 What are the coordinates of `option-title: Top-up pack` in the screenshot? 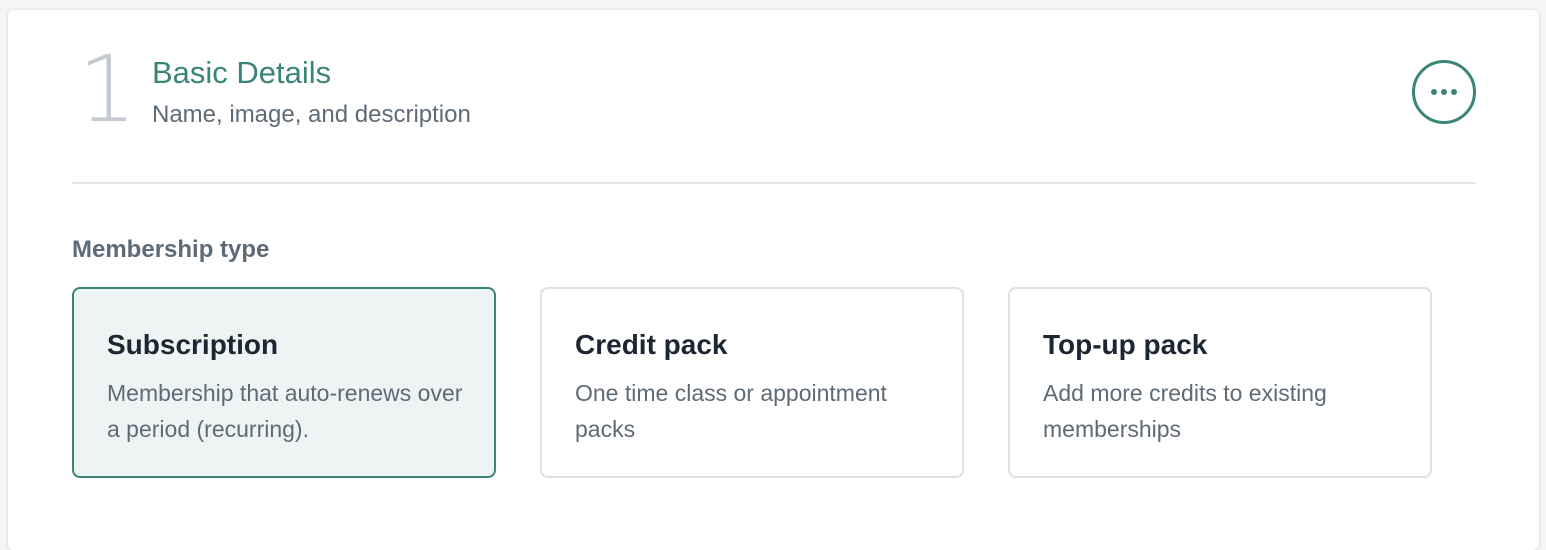 It's located at (1125, 344).